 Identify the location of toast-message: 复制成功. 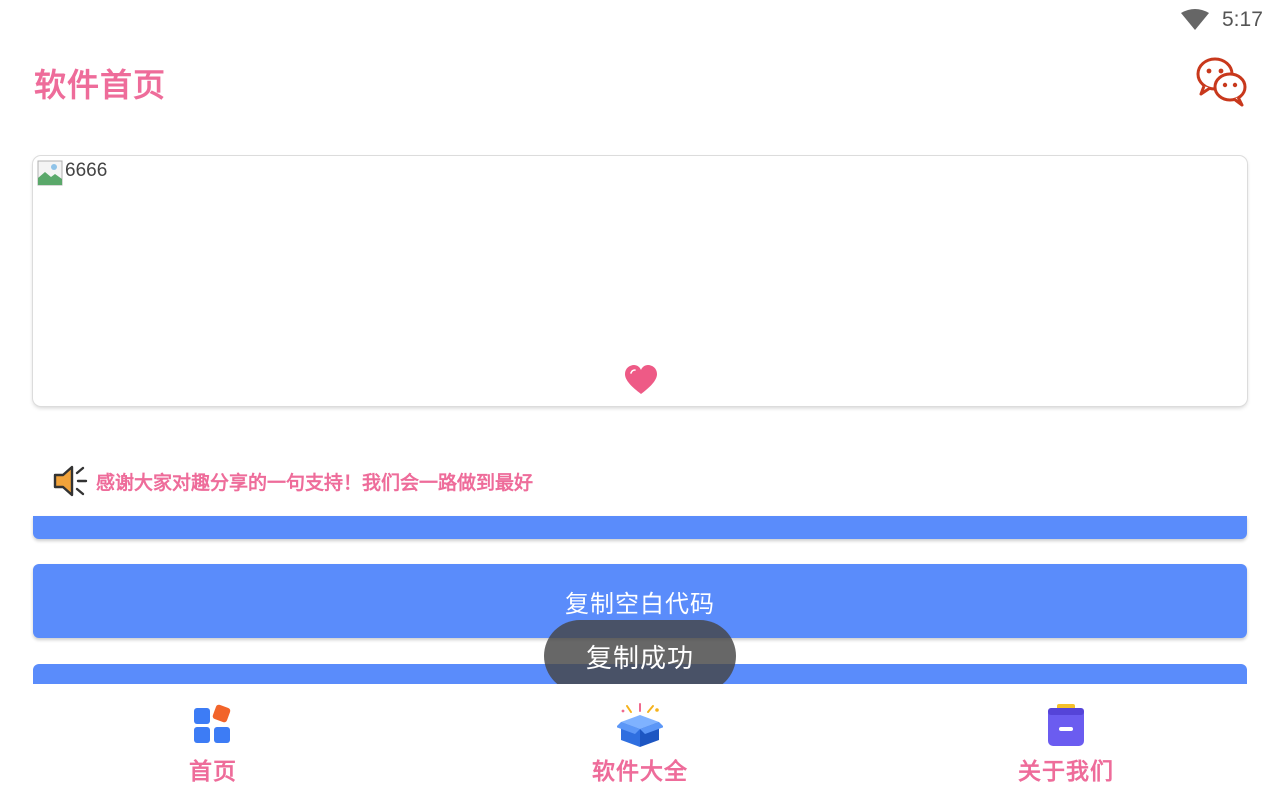
(640, 656).